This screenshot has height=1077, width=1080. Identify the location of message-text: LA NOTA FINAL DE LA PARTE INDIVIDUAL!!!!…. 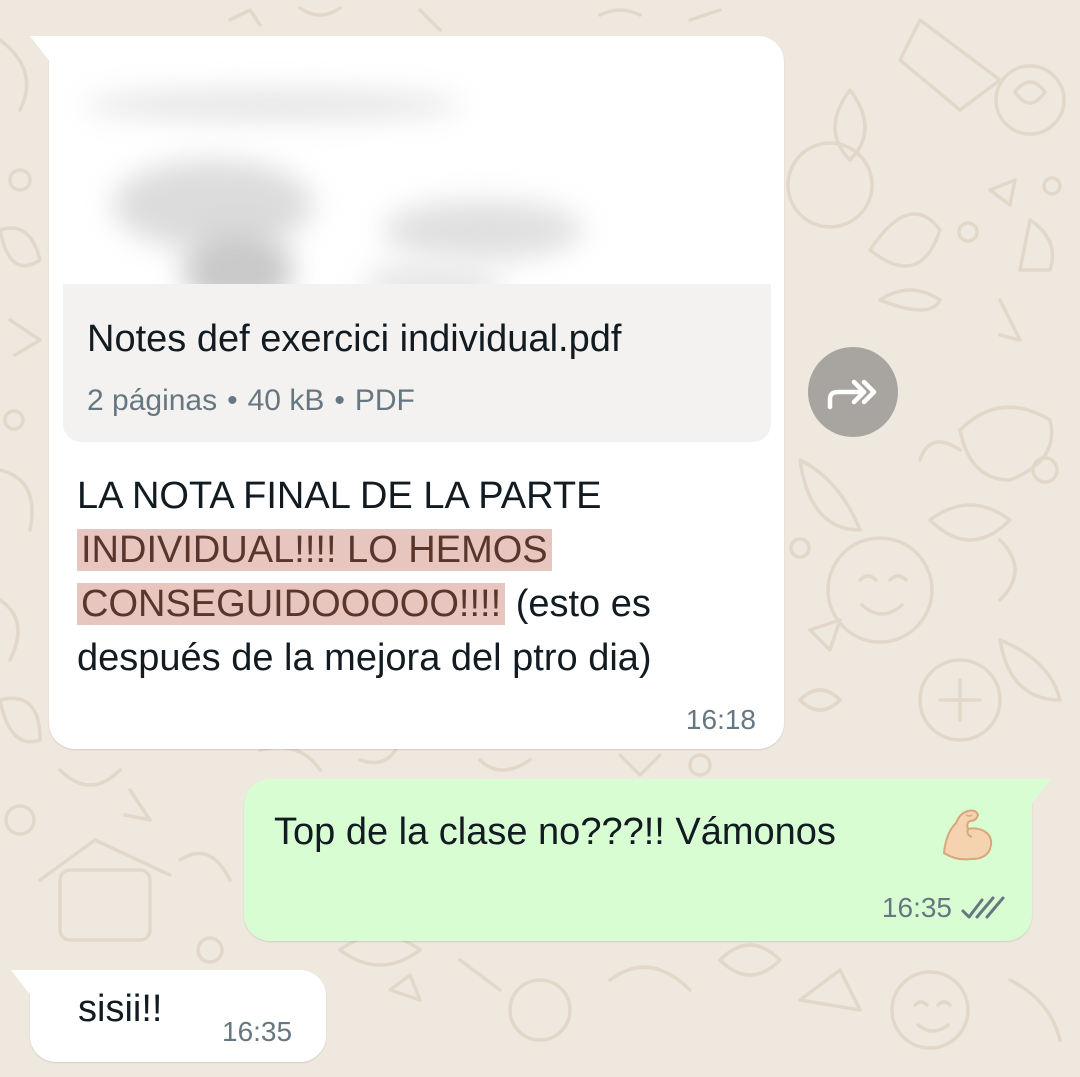
(422, 577).